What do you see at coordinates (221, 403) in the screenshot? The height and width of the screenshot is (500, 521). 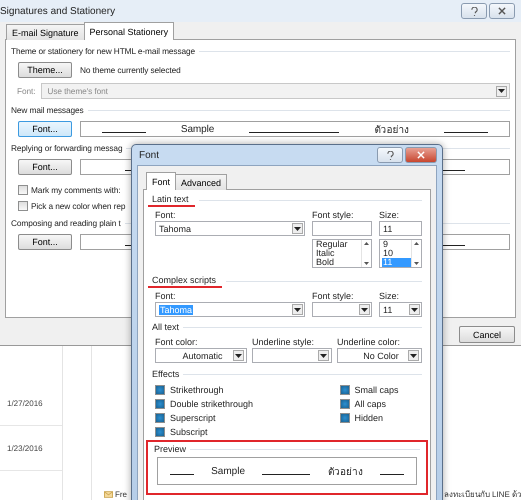 I see `checkbox: Double strikethrough` at bounding box center [221, 403].